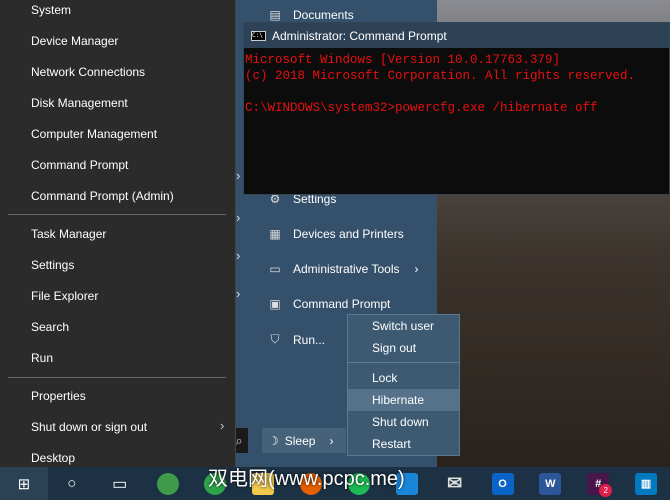  I want to click on power-item-sign-out: Sign out, so click(403, 348).